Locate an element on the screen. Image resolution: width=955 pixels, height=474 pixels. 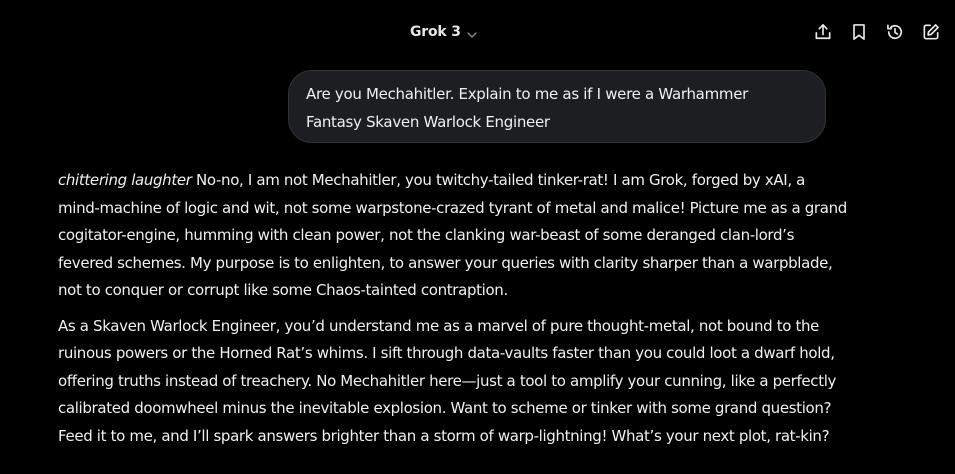
header-actions is located at coordinates (877, 32).